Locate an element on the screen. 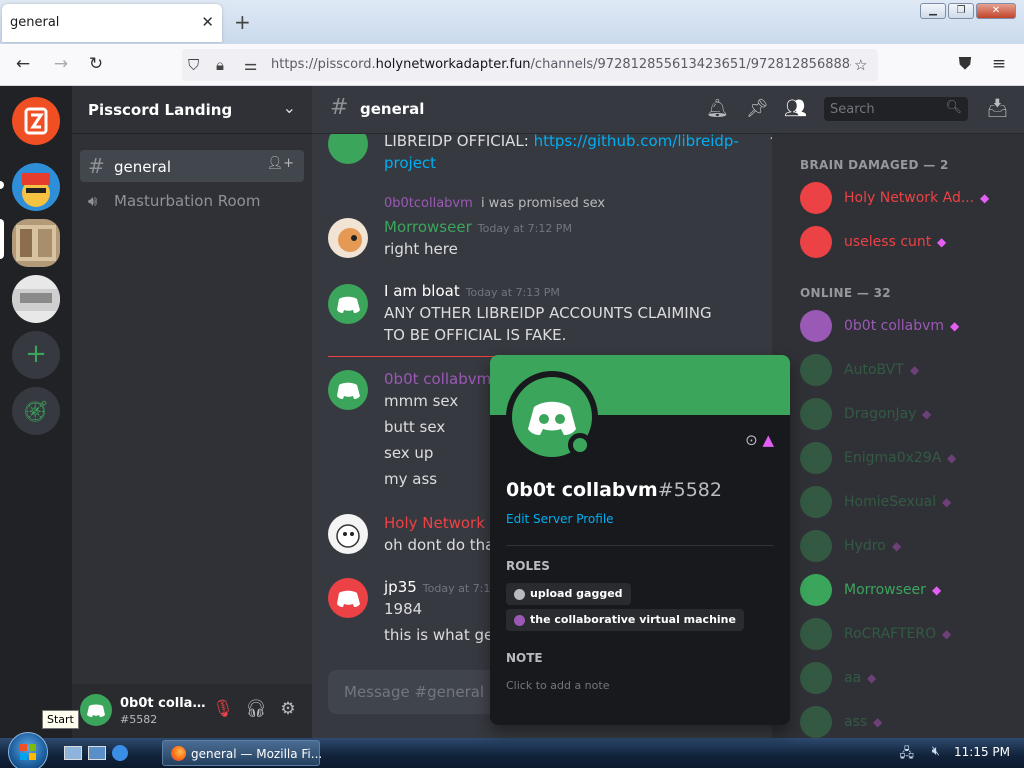 The height and width of the screenshot is (768, 1024). member-row: ass ◆ is located at coordinates (910, 722).